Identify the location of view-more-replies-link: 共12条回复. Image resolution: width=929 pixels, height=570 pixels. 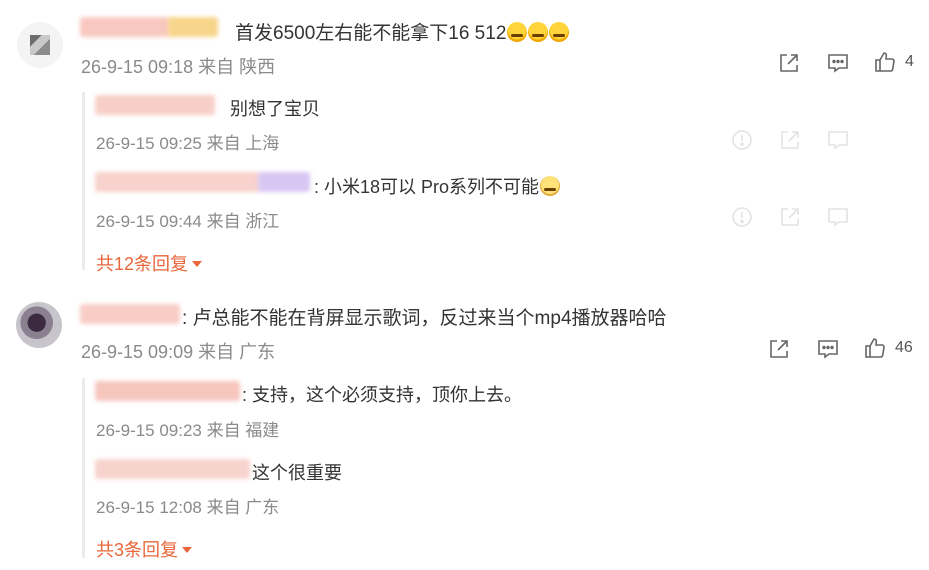
(149, 263).